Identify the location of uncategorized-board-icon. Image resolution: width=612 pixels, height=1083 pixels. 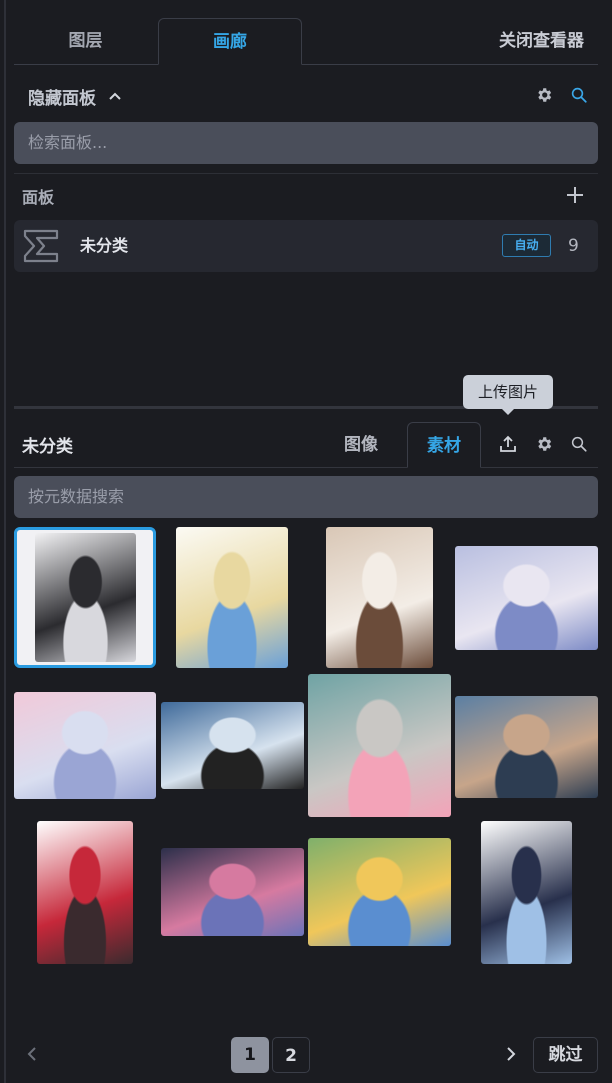
(41, 246).